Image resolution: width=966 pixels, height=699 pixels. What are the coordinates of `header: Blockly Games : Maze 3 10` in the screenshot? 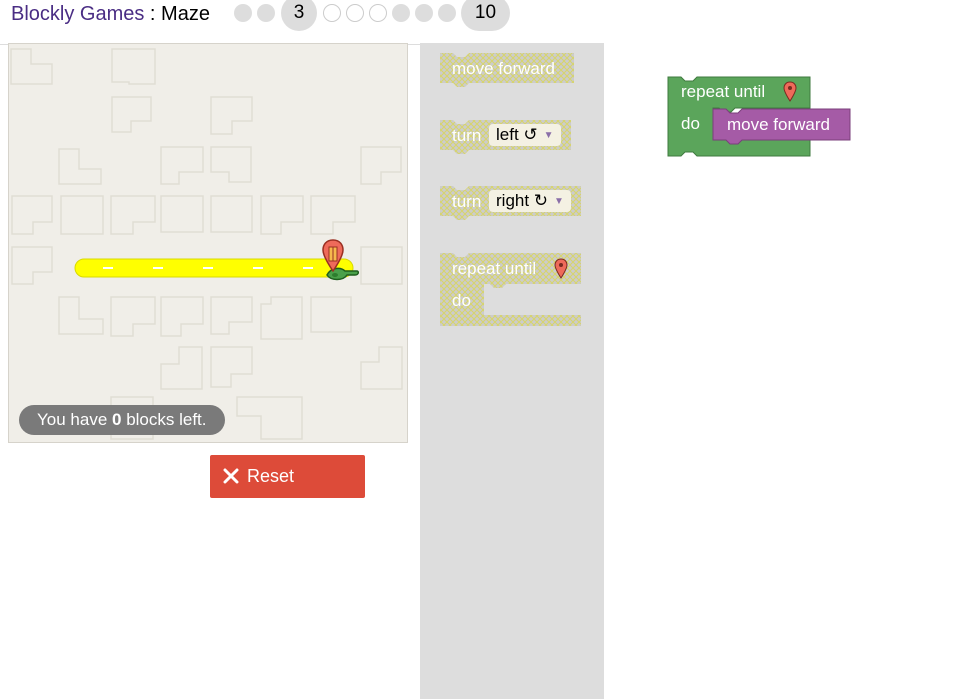 It's located at (483, 22).